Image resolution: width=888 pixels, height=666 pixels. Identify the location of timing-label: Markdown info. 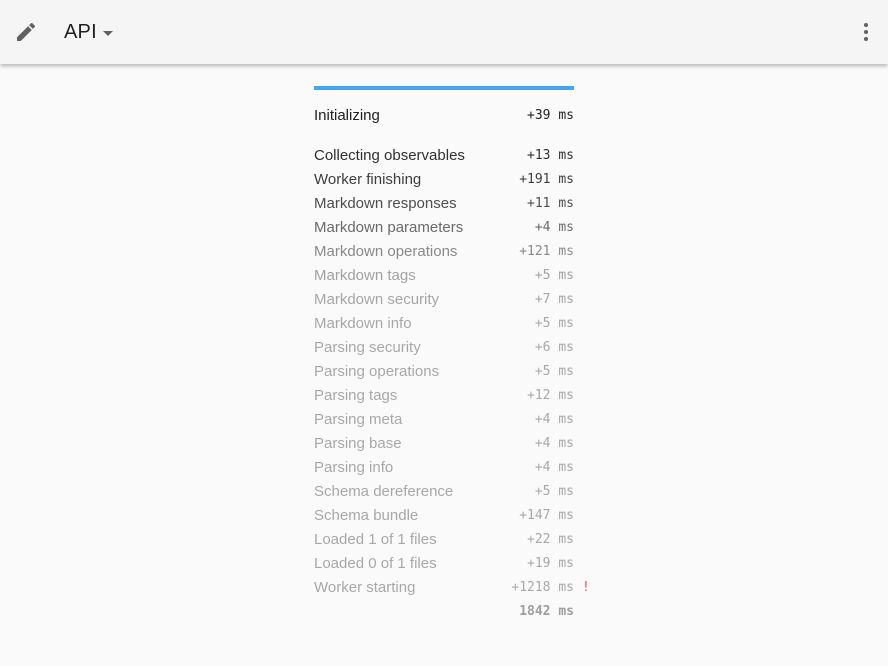
(363, 323).